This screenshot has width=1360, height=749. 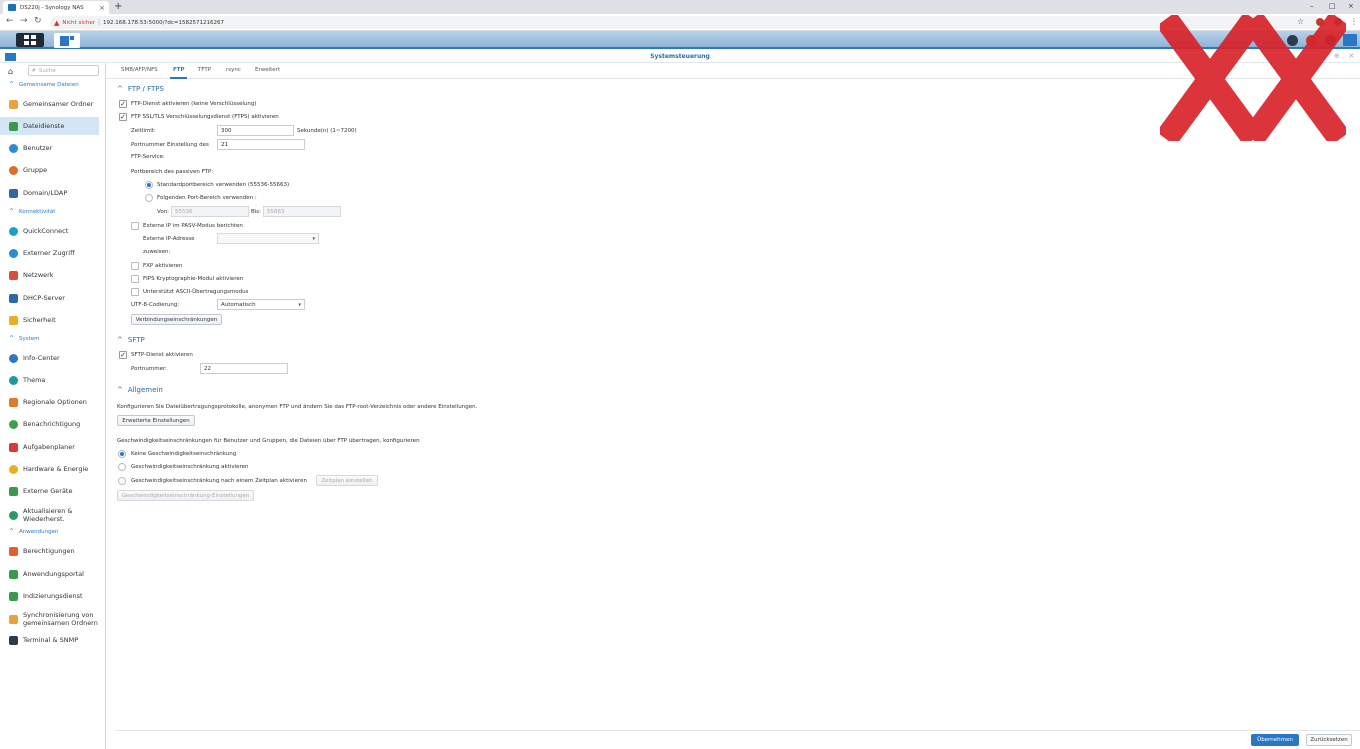 I want to click on tab-ftp: FTP, so click(x=179, y=70).